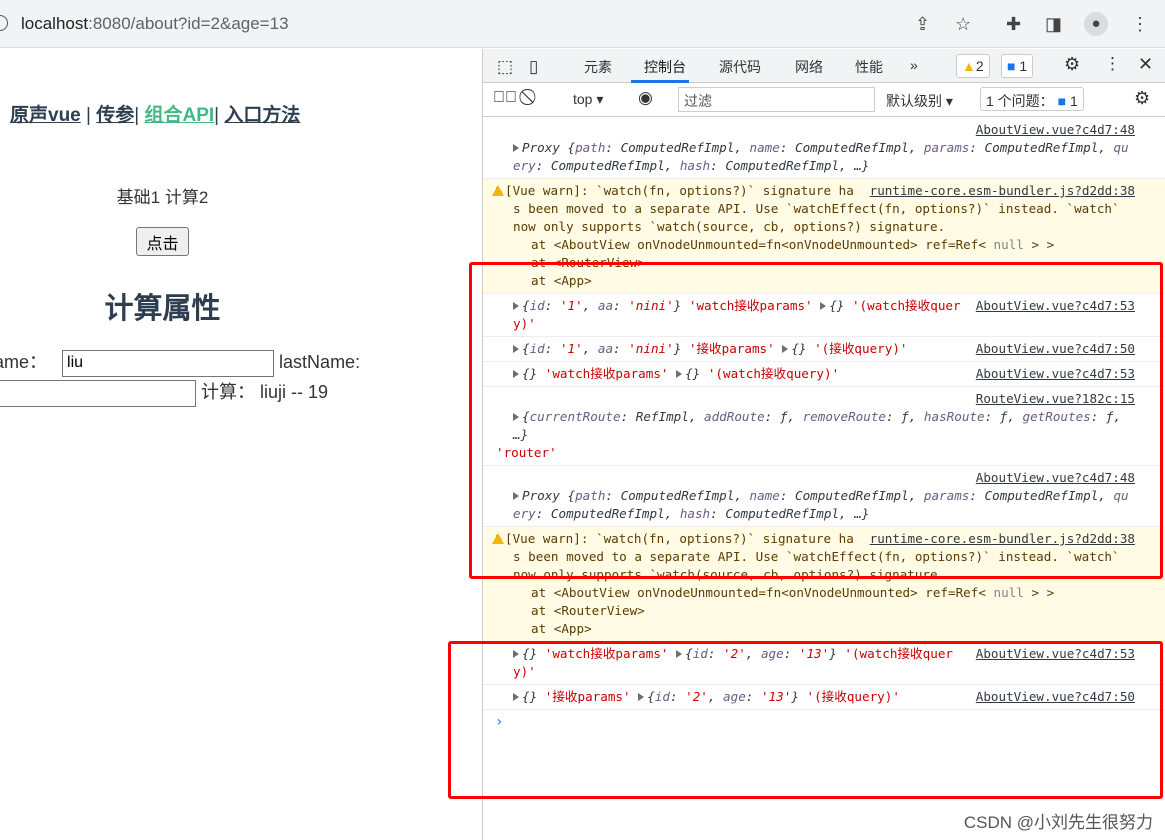 This screenshot has width=1165, height=840. What do you see at coordinates (162, 197) in the screenshot?
I see `counts-text: 基础1 计算2` at bounding box center [162, 197].